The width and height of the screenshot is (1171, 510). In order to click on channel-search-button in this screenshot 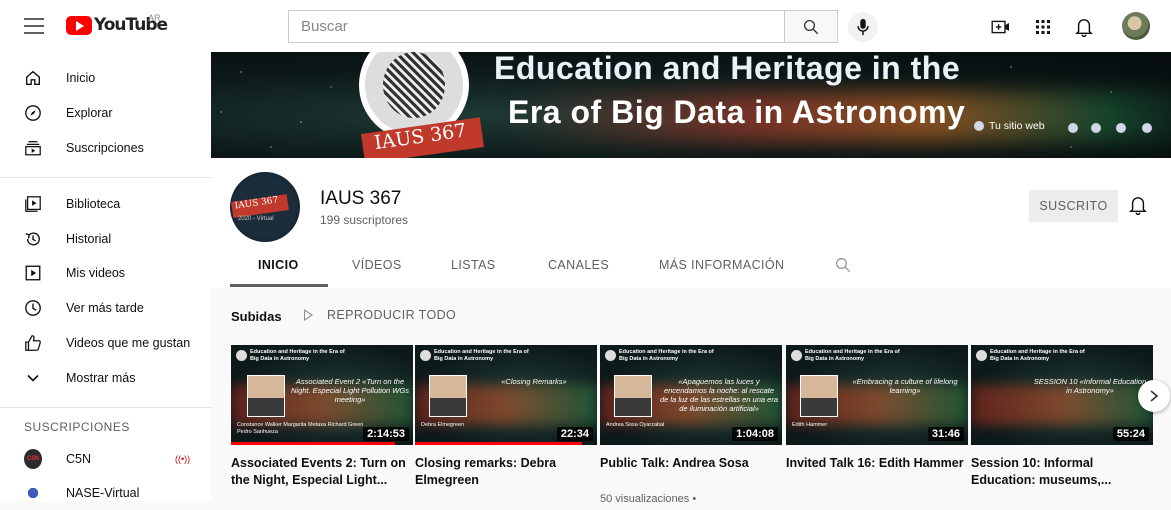, I will do `click(843, 265)`.